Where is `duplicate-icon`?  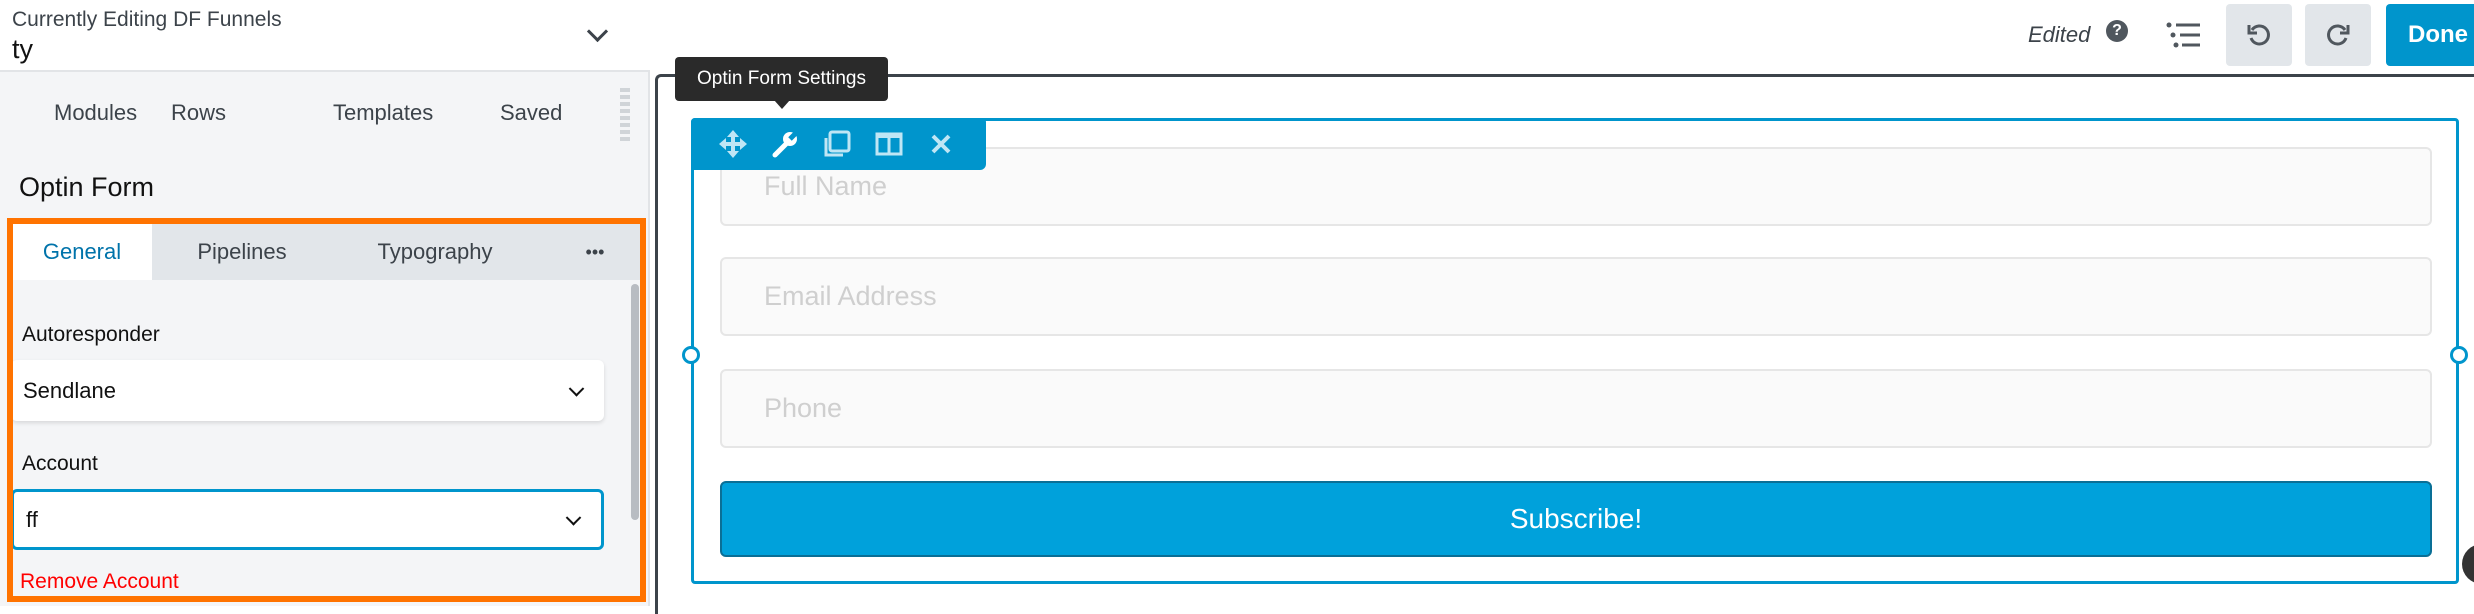
duplicate-icon is located at coordinates (837, 143).